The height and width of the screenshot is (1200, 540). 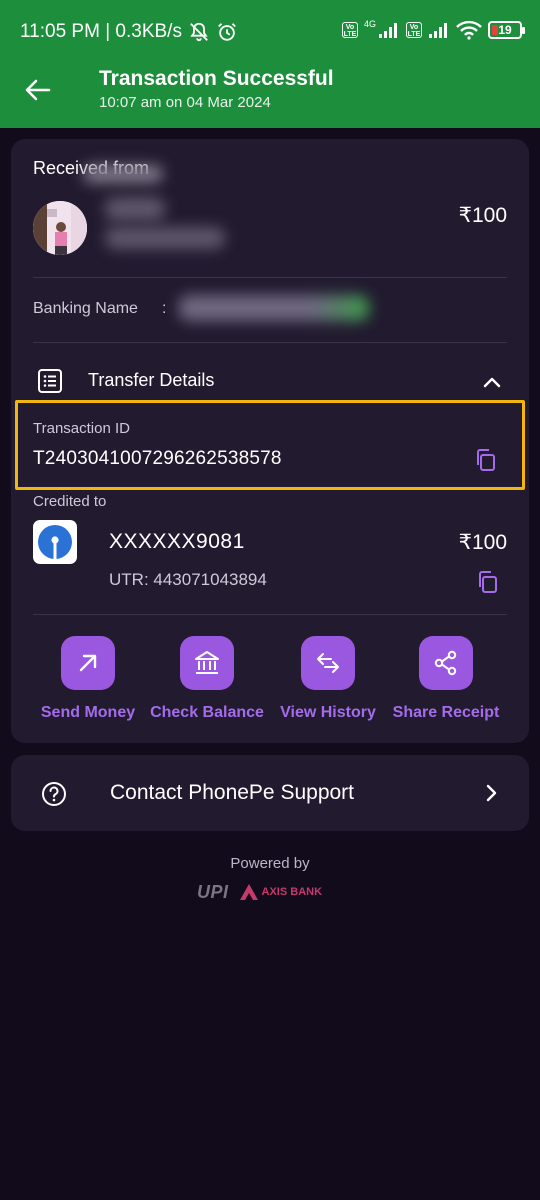 What do you see at coordinates (207, 712) in the screenshot?
I see `check-balance-label: Check Balance` at bounding box center [207, 712].